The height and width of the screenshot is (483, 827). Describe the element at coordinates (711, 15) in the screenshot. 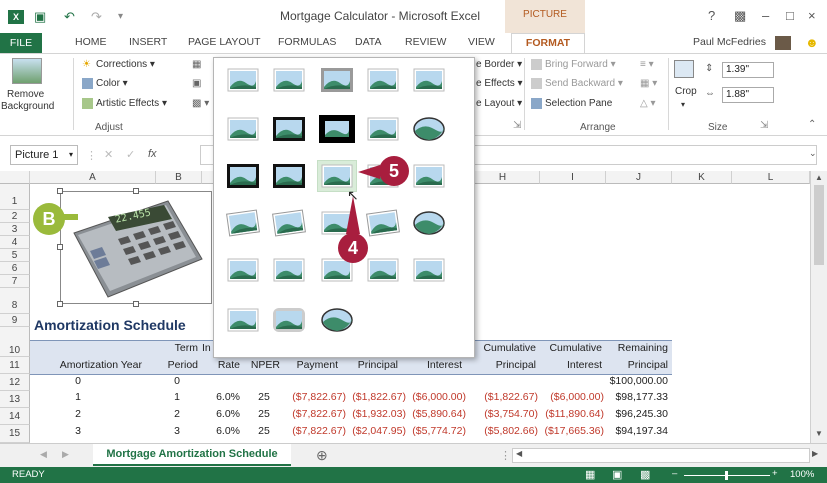

I see `help-icon: ?` at that location.